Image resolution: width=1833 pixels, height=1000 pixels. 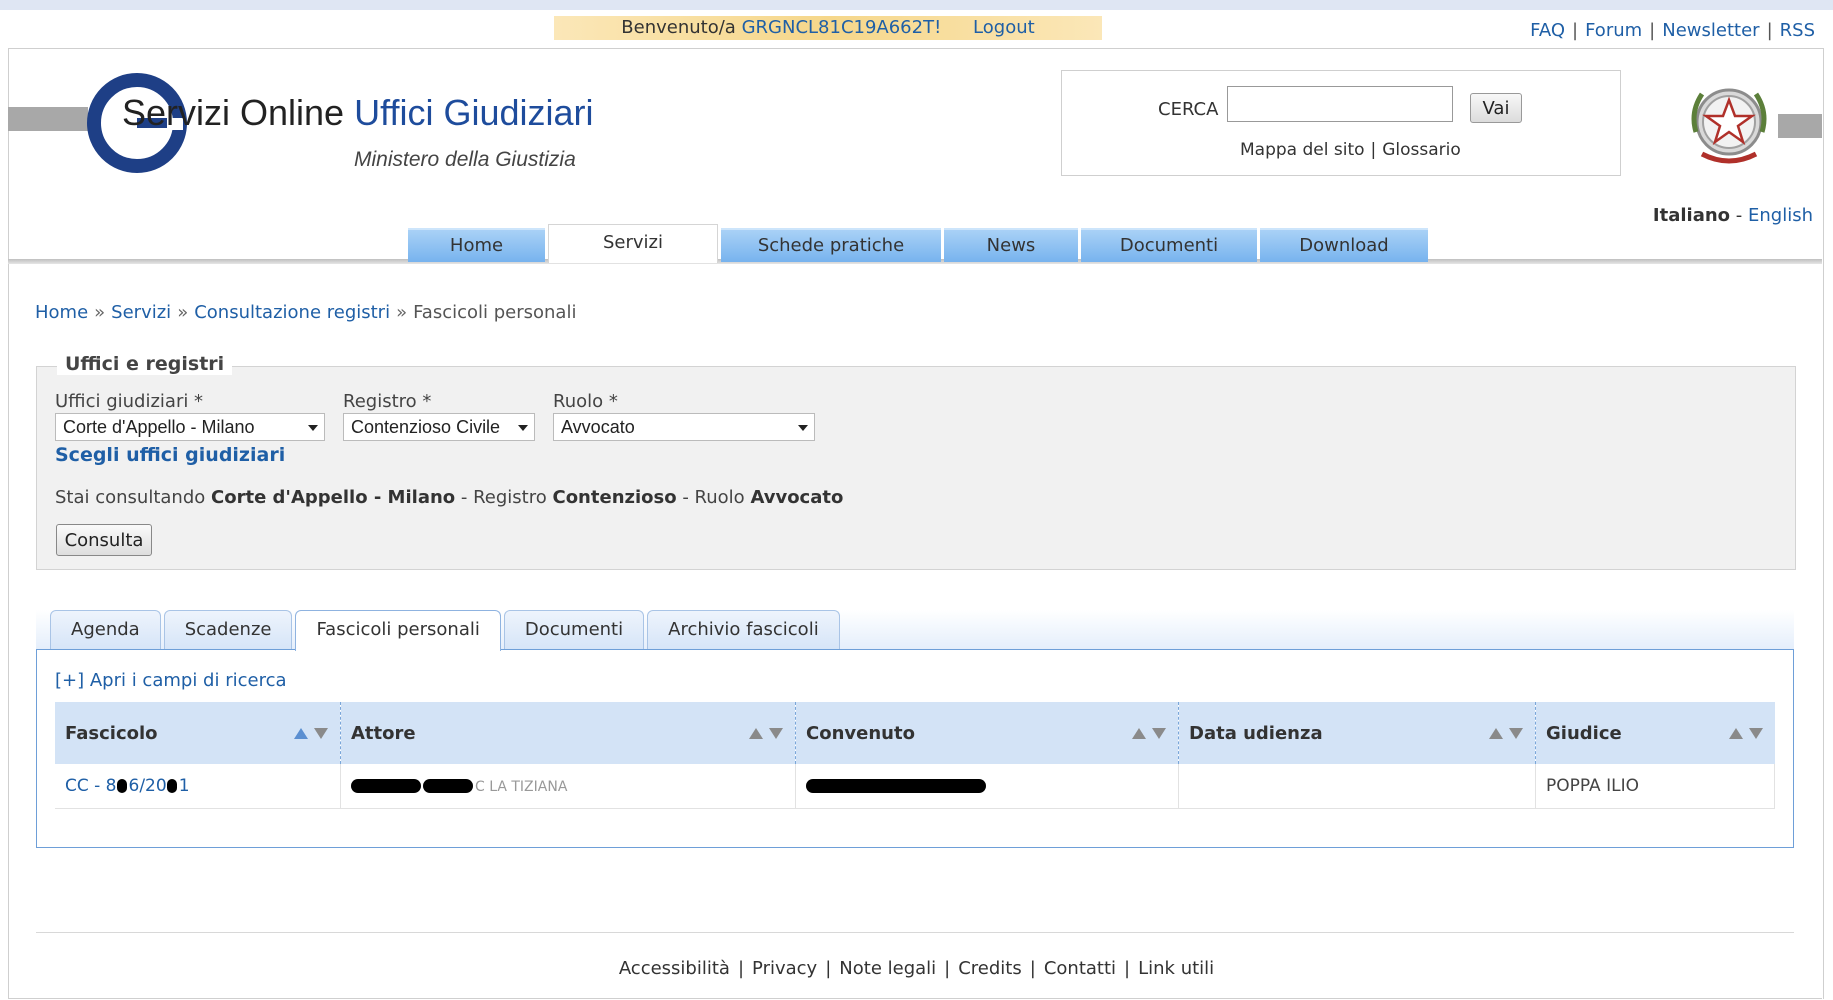 I want to click on glossary-link: Glossario, so click(x=1421, y=150).